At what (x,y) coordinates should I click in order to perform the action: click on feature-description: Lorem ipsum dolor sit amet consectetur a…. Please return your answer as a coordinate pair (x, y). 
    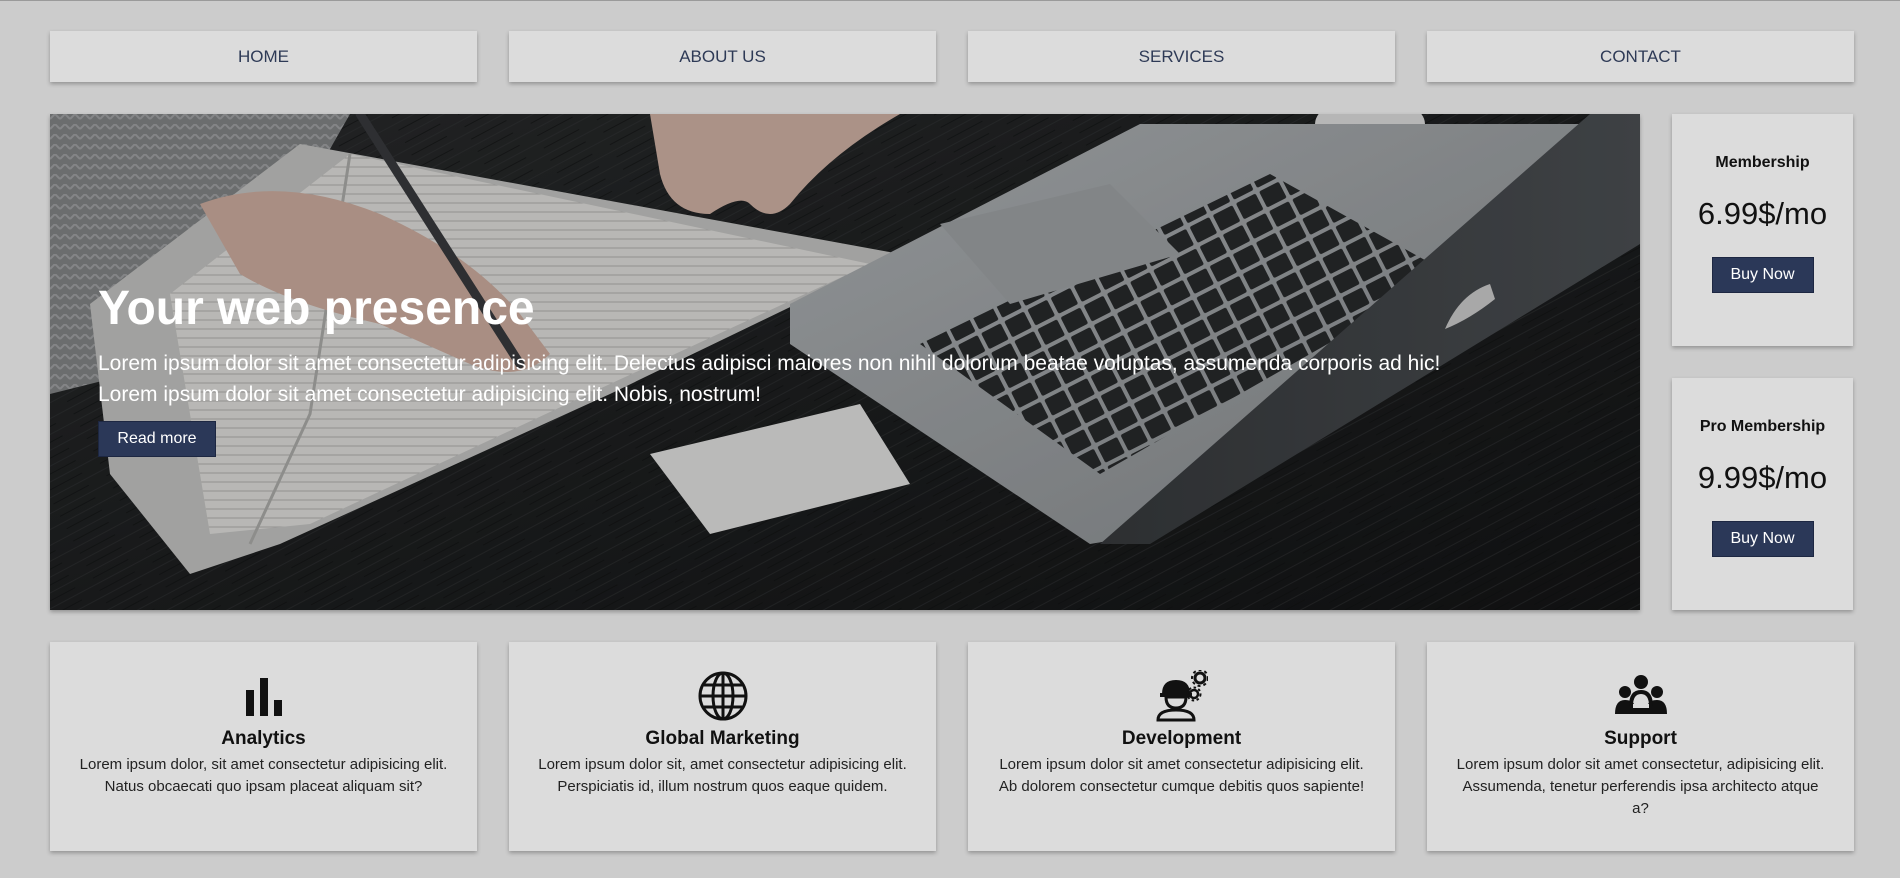
    Looking at the image, I should click on (1181, 775).